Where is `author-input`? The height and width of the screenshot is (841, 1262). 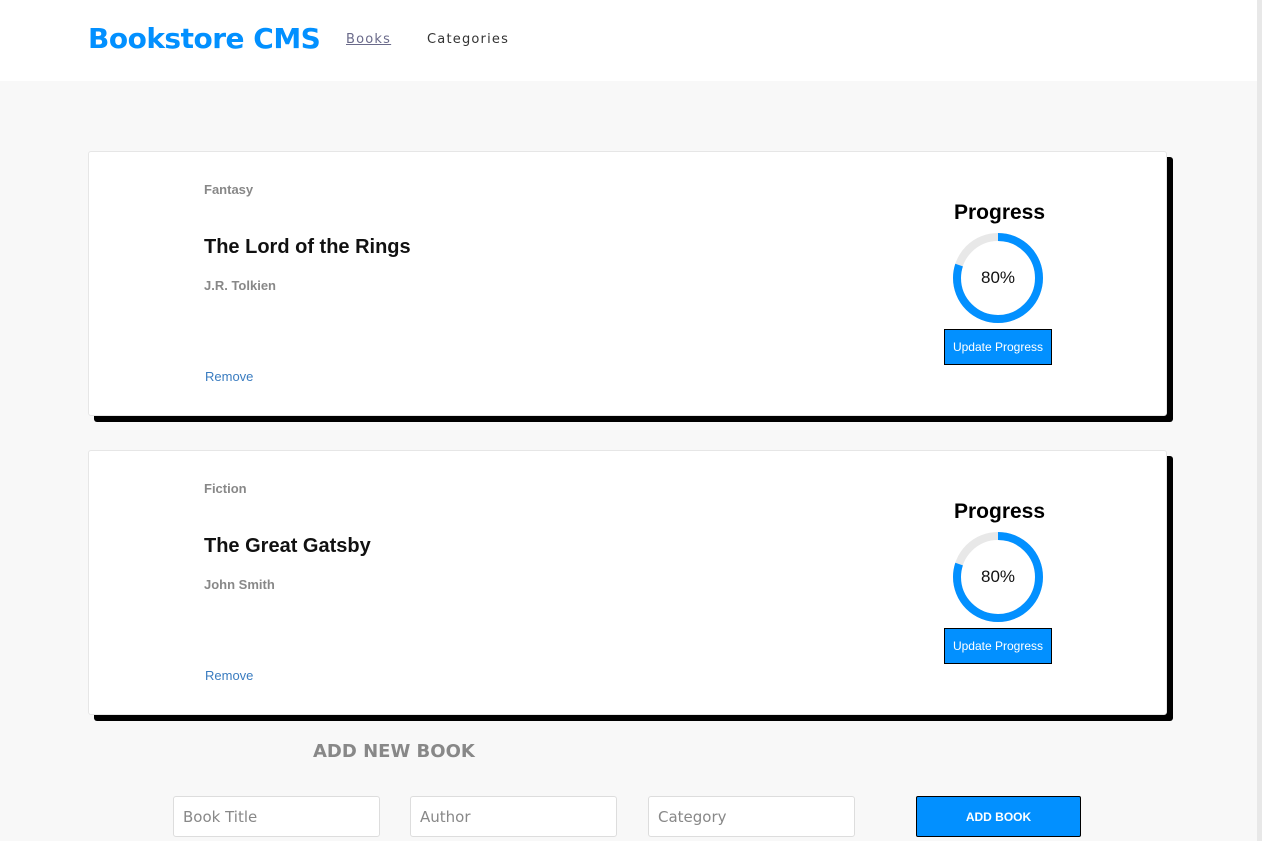
author-input is located at coordinates (513, 816).